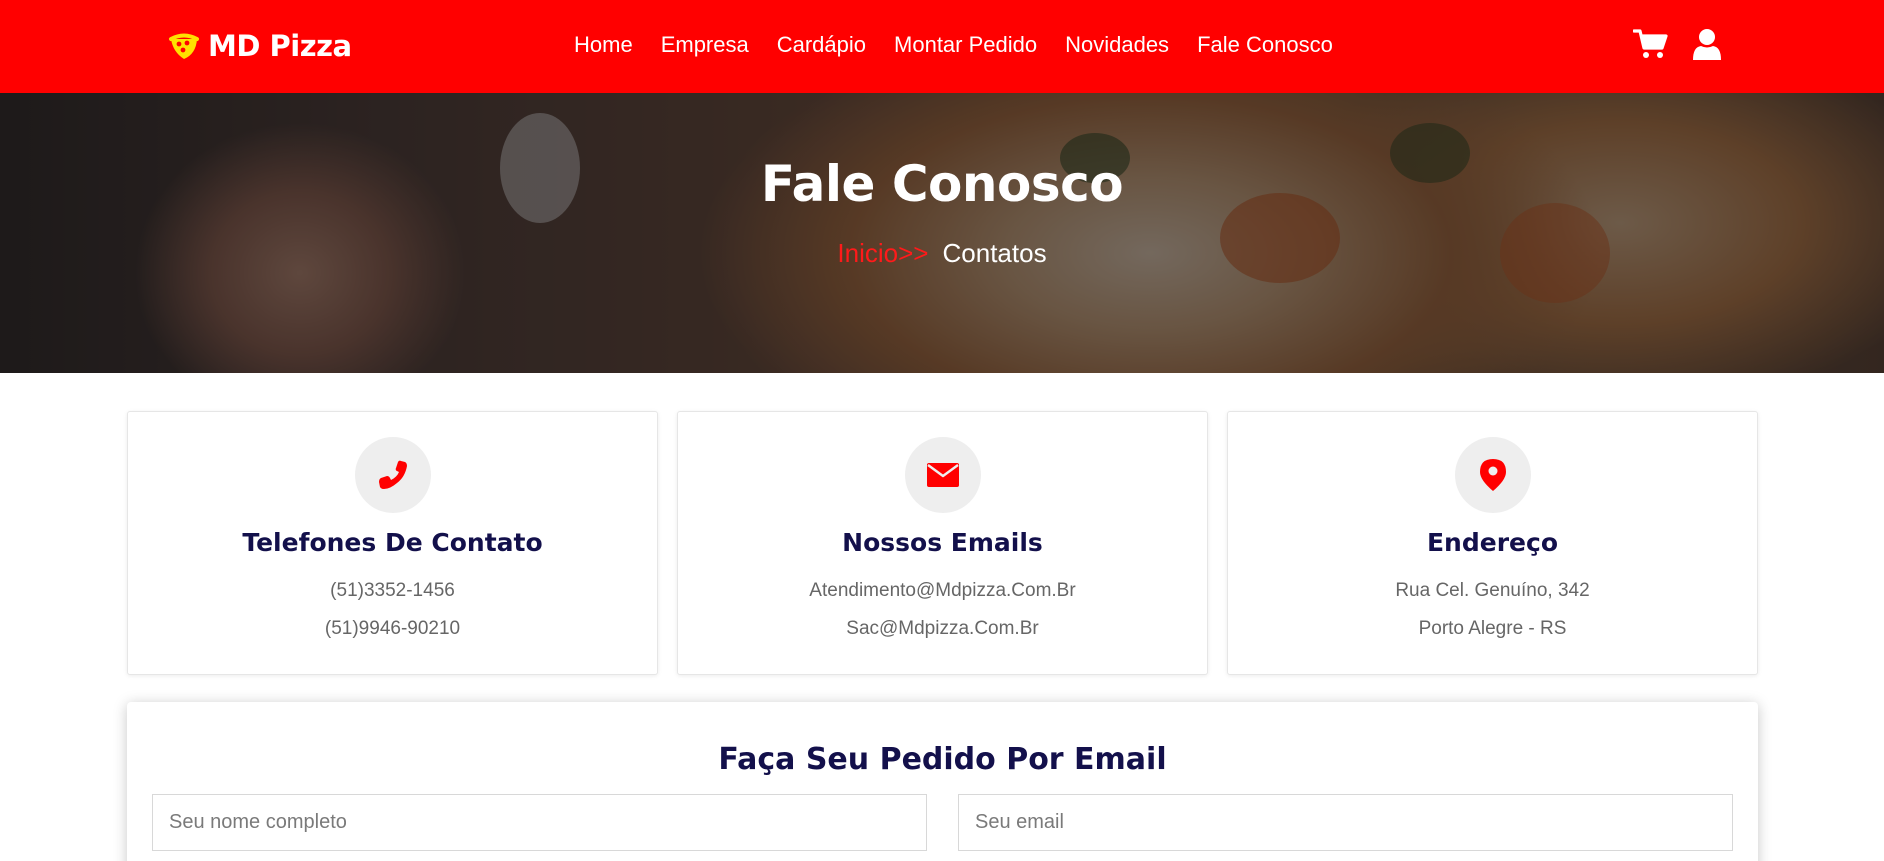  What do you see at coordinates (280, 46) in the screenshot?
I see `brand-name: MD Pizza` at bounding box center [280, 46].